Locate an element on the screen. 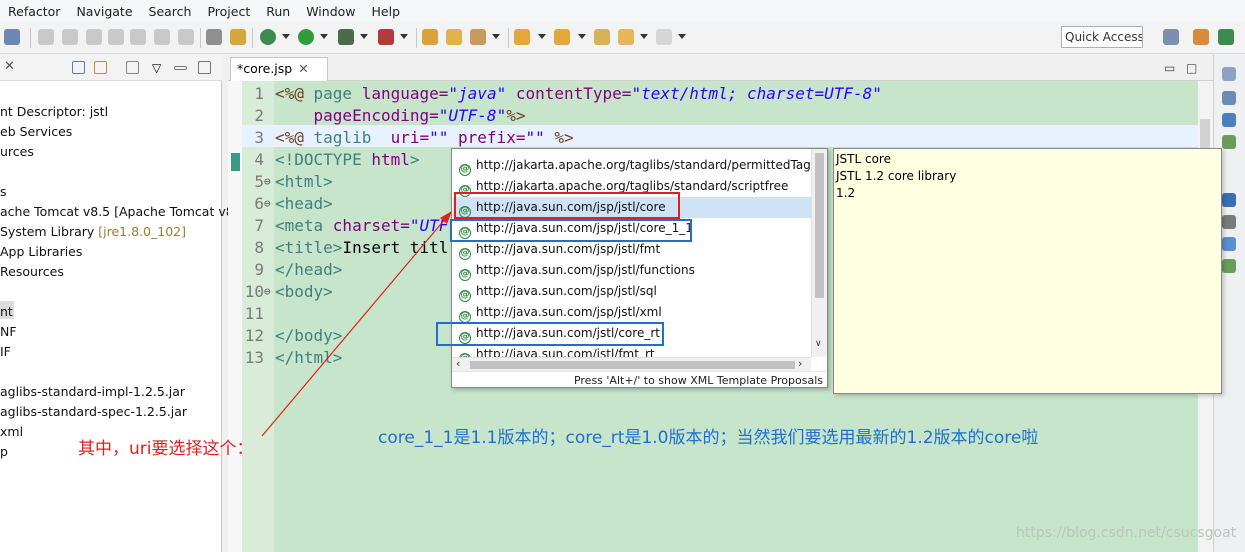  code-line: pageEncoding="UTF-8"%> is located at coordinates (400, 116).